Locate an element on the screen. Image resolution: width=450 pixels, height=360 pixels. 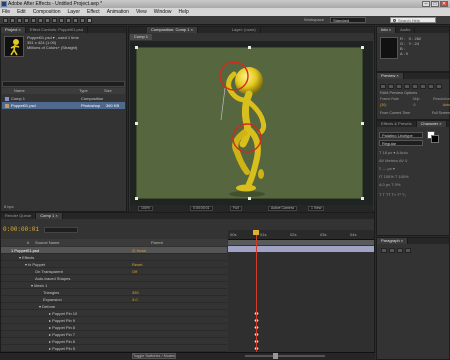
timeline-row: ▾ fx Puppet Reset is located at coordinates (114, 264).